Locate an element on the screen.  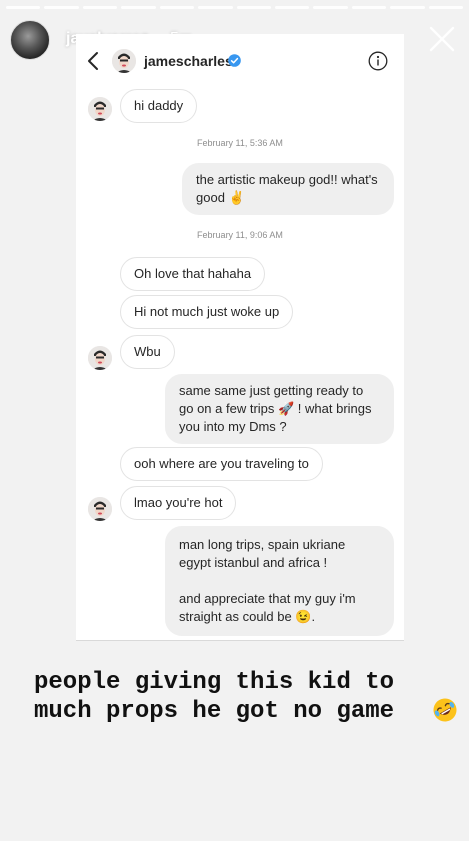
message-bubble-incoming: Wbu is located at coordinates (147, 352).